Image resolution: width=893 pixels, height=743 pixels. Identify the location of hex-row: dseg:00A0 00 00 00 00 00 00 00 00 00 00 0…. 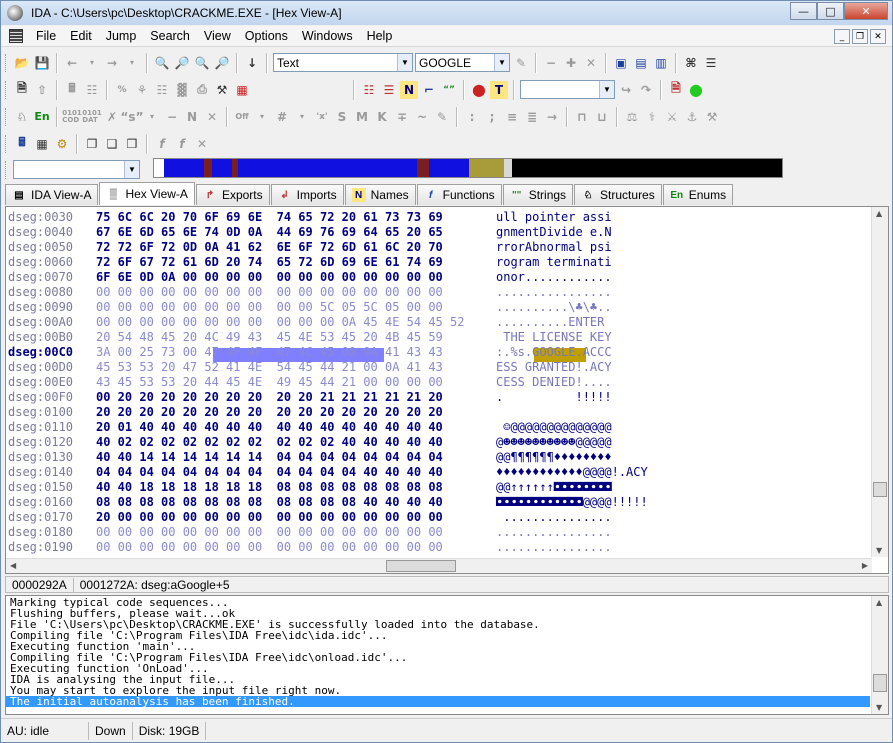
(439, 322).